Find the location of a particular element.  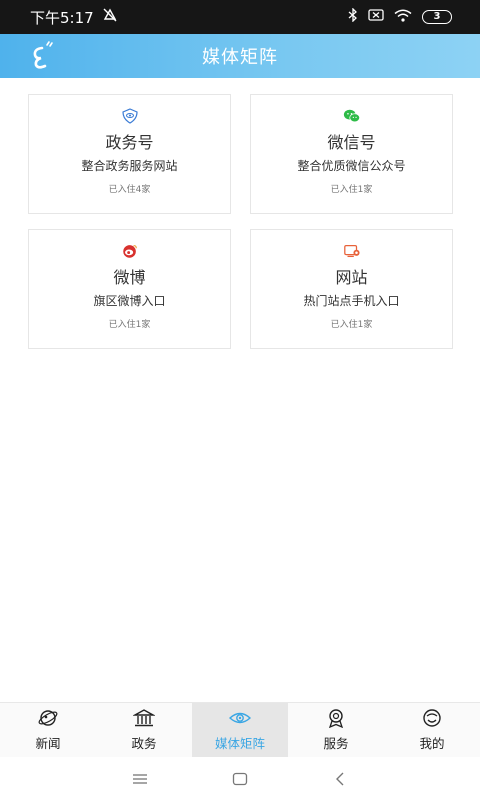

card-name: 微博 is located at coordinates (129, 277).